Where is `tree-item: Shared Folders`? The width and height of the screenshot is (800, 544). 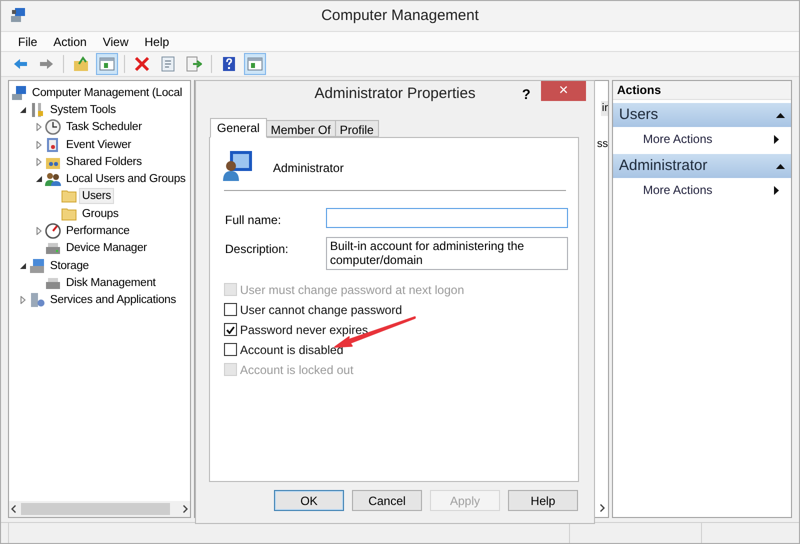 tree-item: Shared Folders is located at coordinates (104, 162).